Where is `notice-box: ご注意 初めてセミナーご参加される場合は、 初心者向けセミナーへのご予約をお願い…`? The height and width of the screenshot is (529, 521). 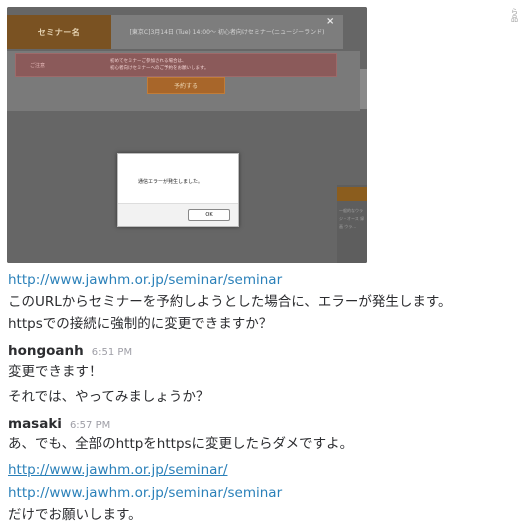
notice-box: ご注意 初めてセミナーご参加される場合は、 初心者向けセミナーへのご予約をお願い… is located at coordinates (176, 65).